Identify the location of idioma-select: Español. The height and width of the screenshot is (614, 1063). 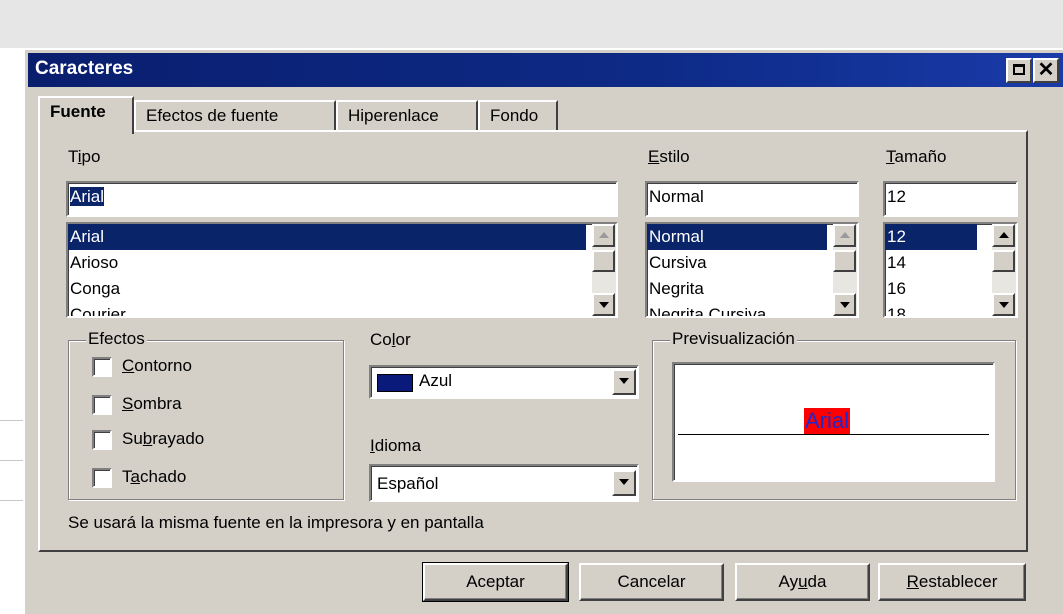
(504, 483).